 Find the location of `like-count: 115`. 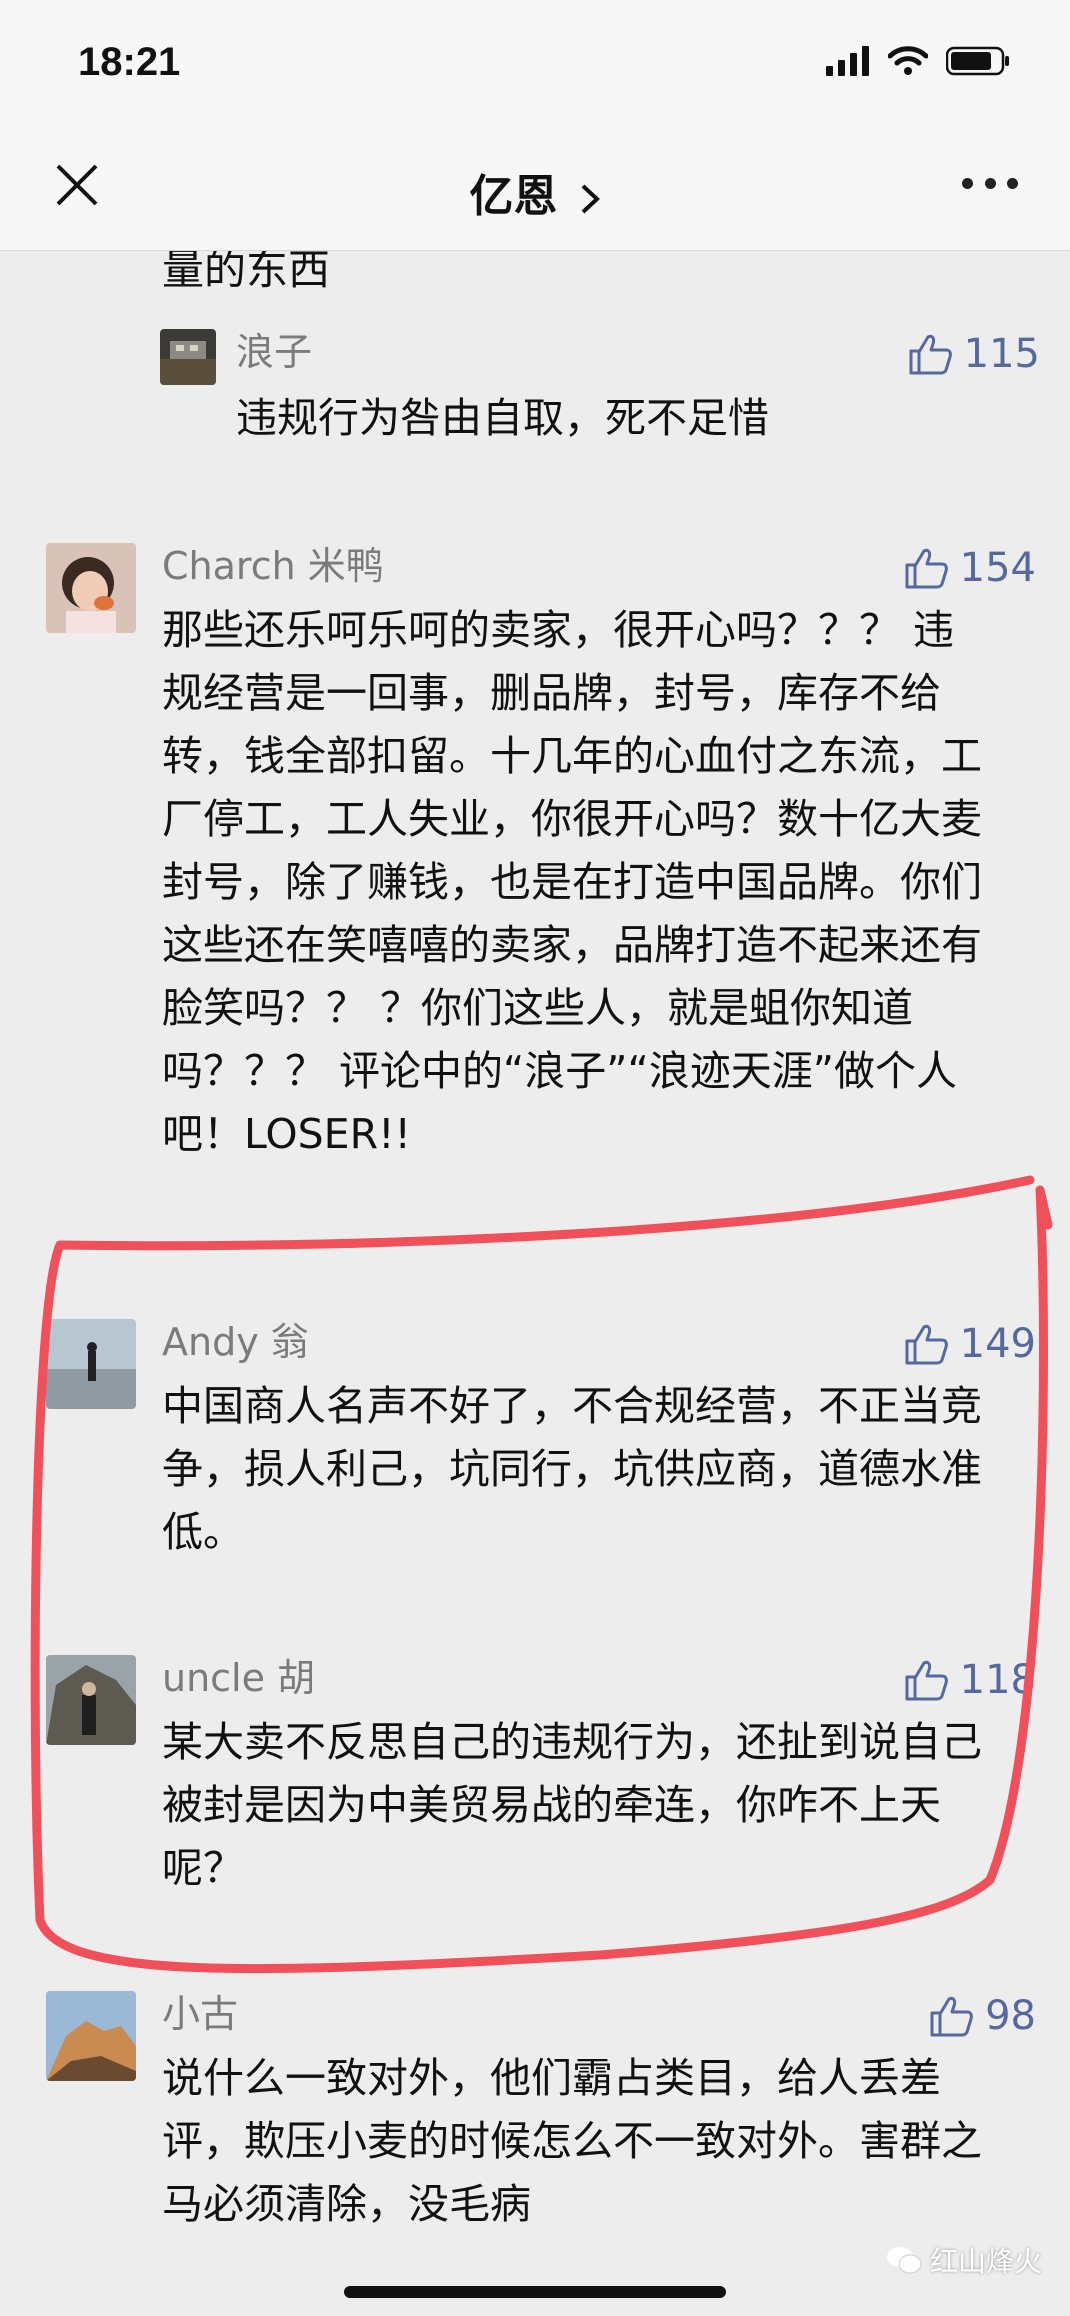

like-count: 115 is located at coordinates (1001, 354).